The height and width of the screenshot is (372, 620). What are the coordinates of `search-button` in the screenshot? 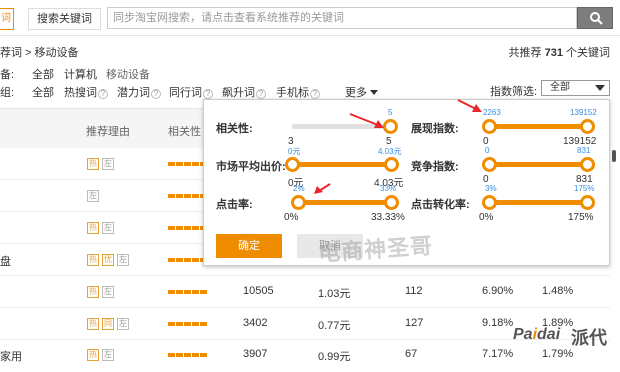 It's located at (595, 18).